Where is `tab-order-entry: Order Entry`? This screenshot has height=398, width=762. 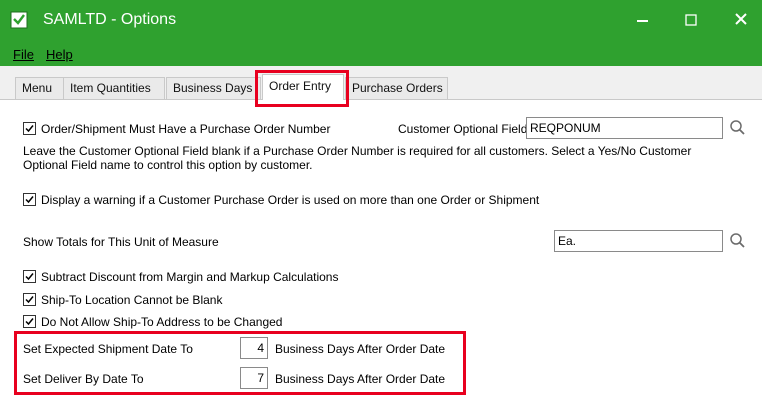 tab-order-entry: Order Entry is located at coordinates (303, 87).